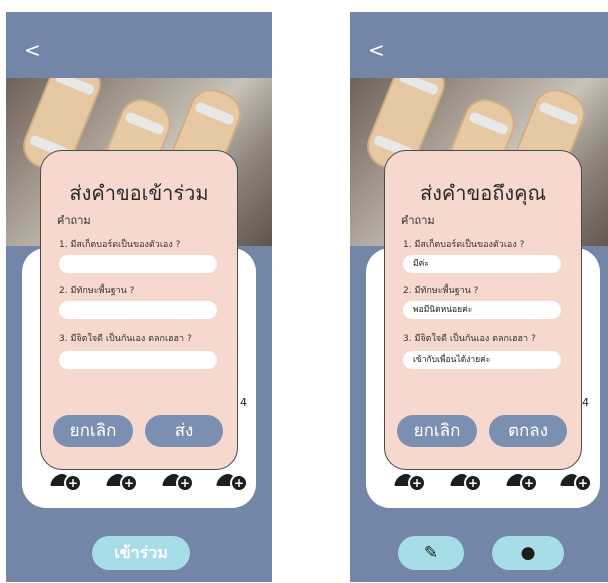 The width and height of the screenshot is (608, 583). Describe the element at coordinates (141, 553) in the screenshot. I see `join-button: เข้าร่วม` at that location.